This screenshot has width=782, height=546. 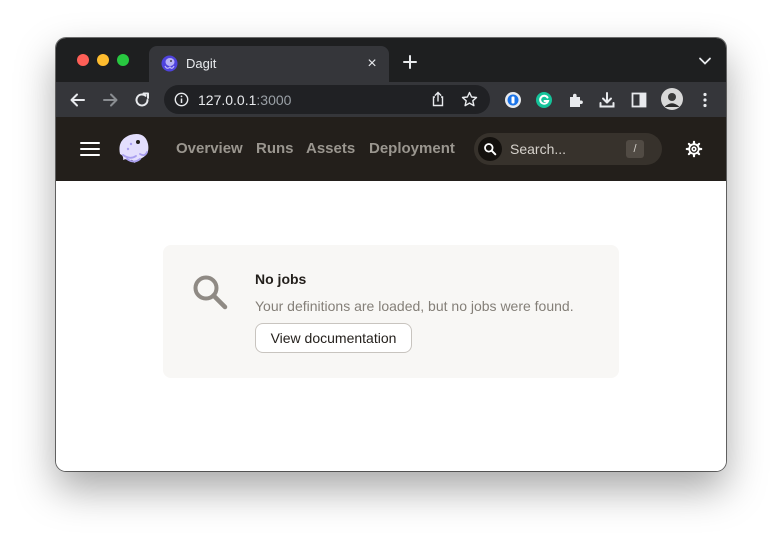 I want to click on nav-assets: Assets, so click(x=330, y=148).